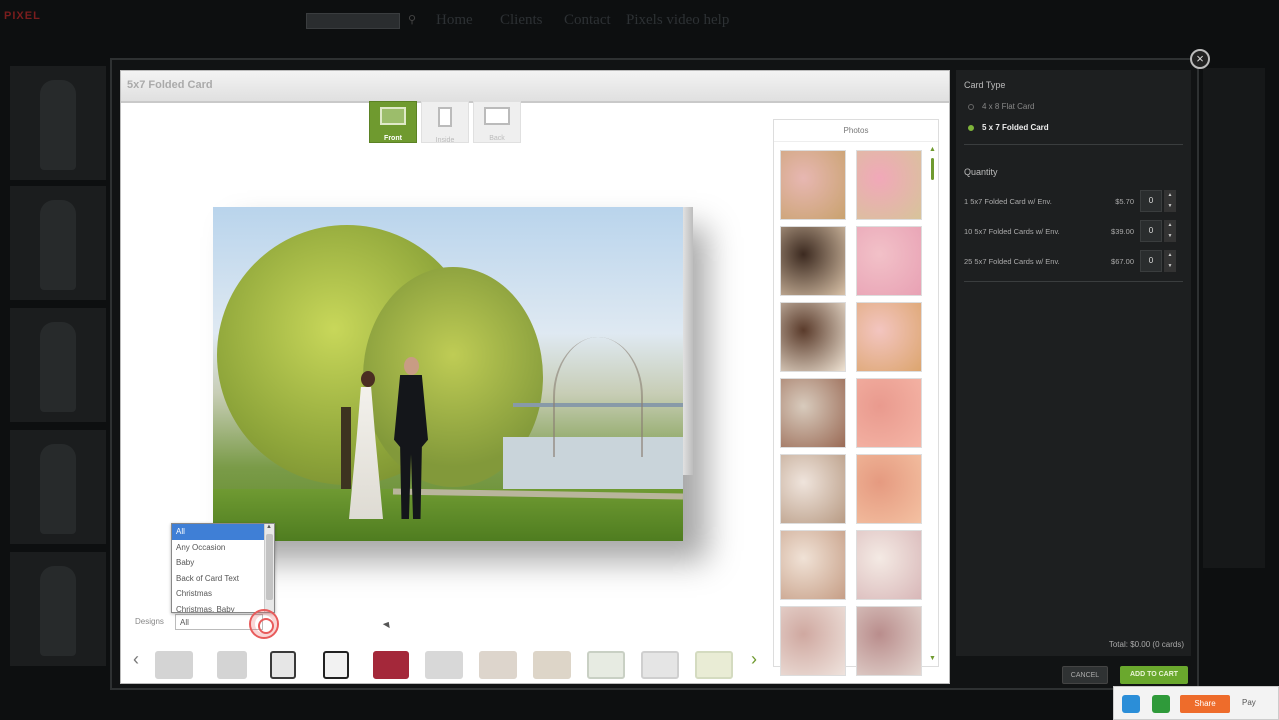 Image resolution: width=1279 pixels, height=720 pixels. What do you see at coordinates (366, 445) in the screenshot?
I see `bride-figure` at bounding box center [366, 445].